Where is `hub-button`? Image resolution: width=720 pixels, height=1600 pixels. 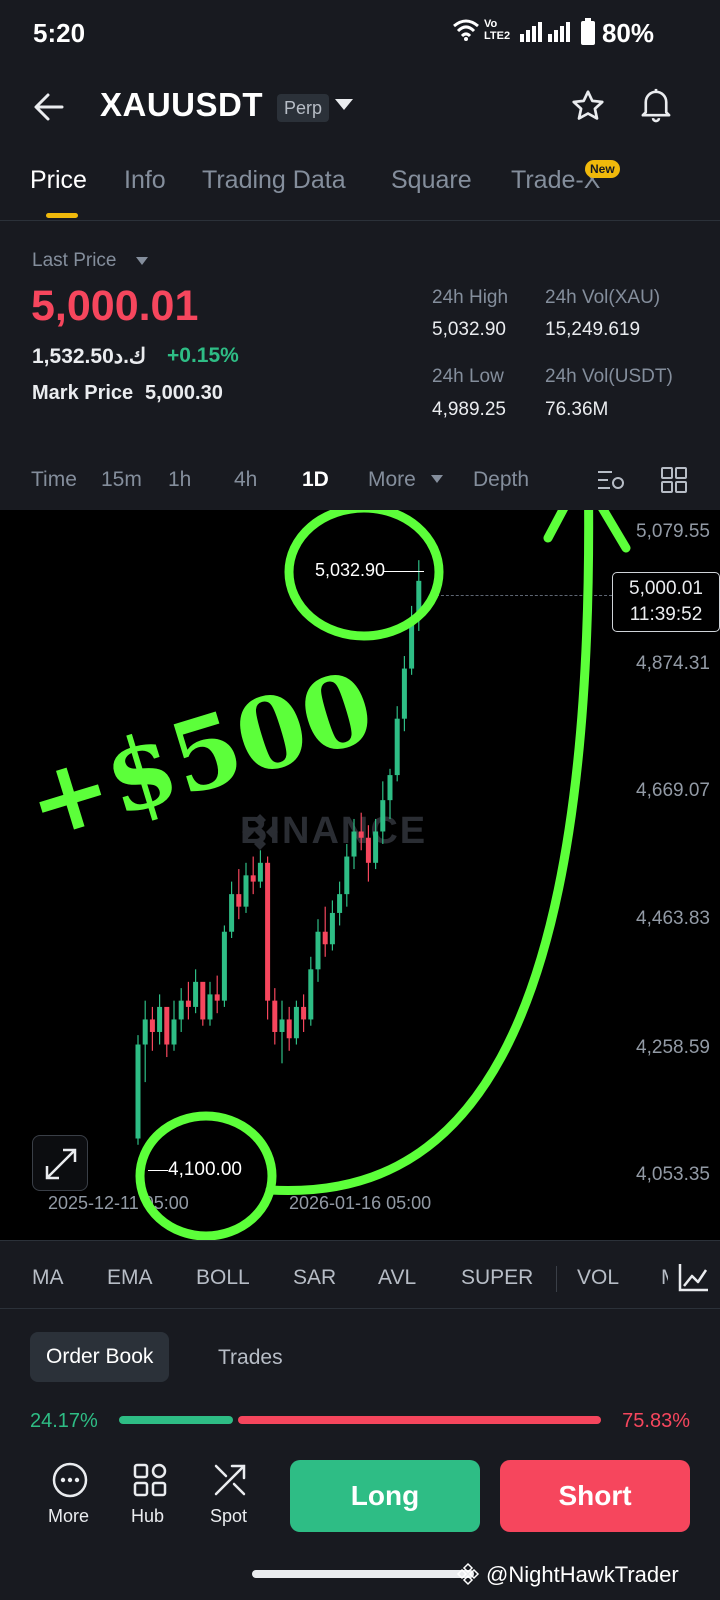 hub-button is located at coordinates (150, 1482).